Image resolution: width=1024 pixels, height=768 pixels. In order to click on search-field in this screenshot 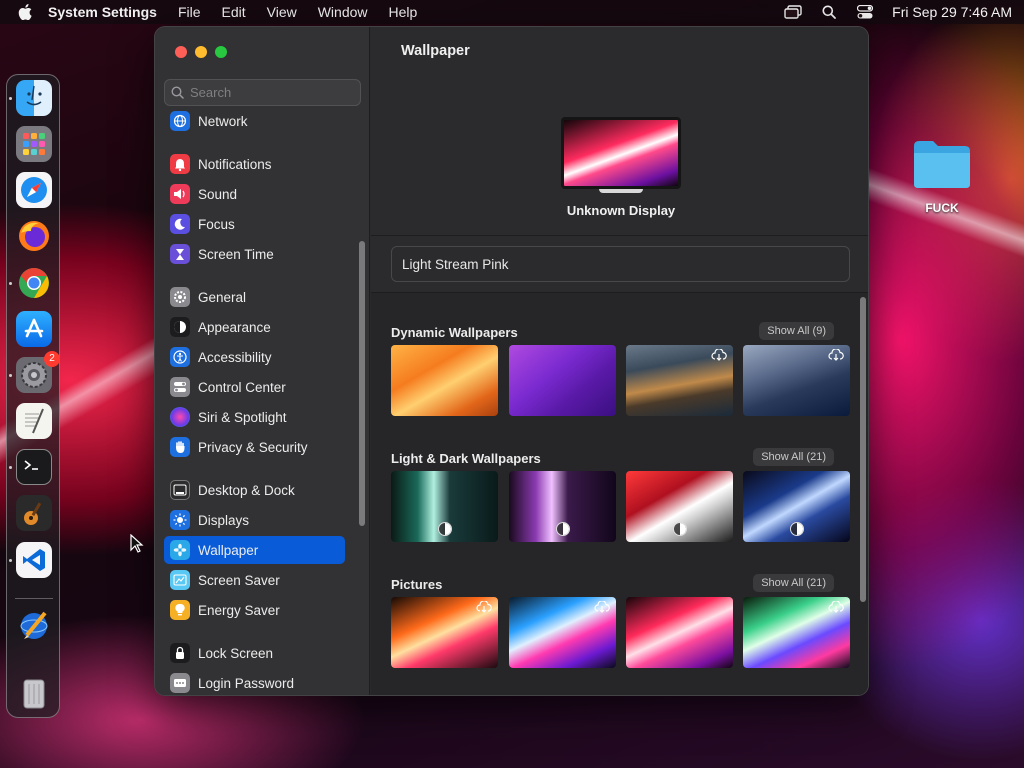, I will do `click(262, 92)`.